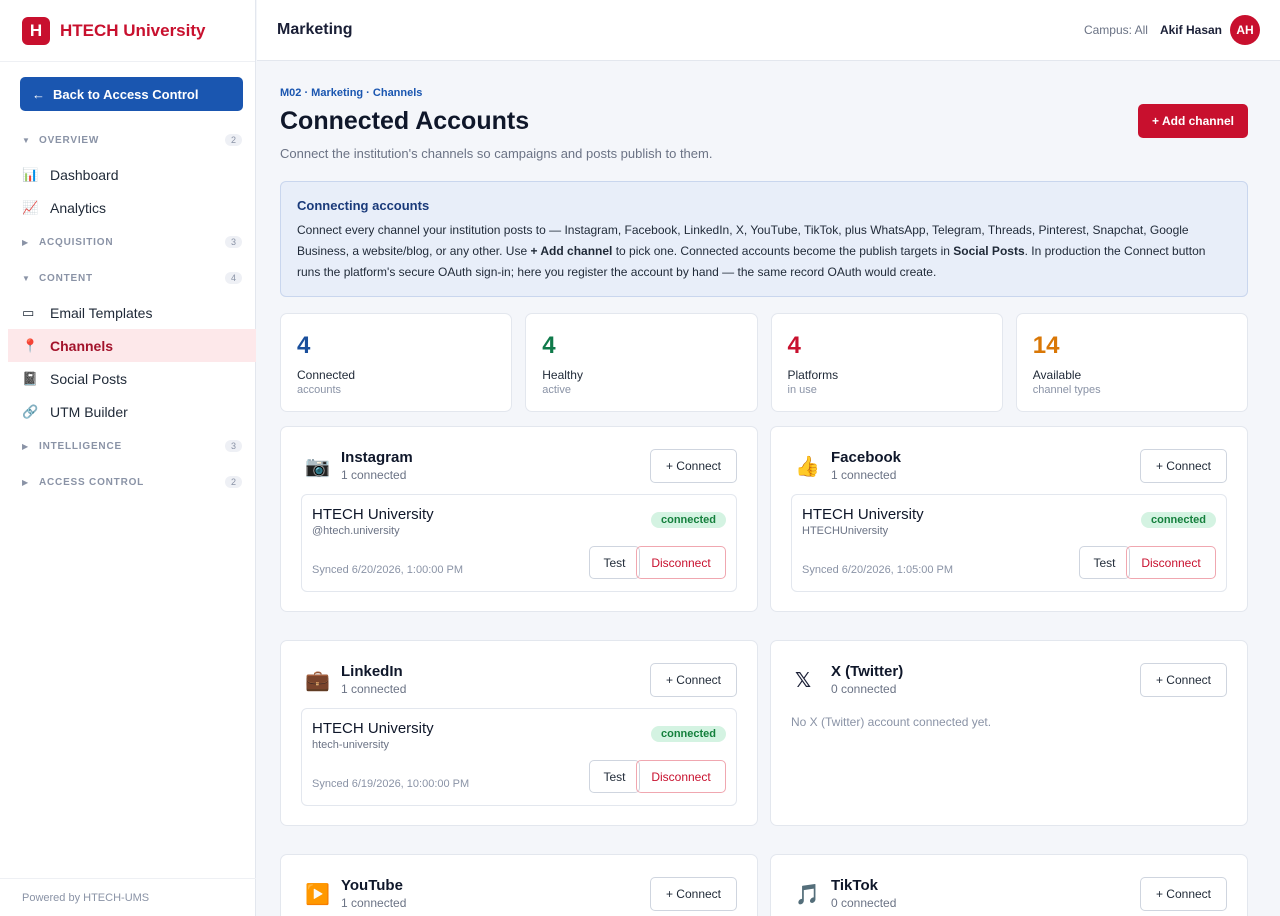  Describe the element at coordinates (556, 390) in the screenshot. I see `stat-sublabel: active` at that location.